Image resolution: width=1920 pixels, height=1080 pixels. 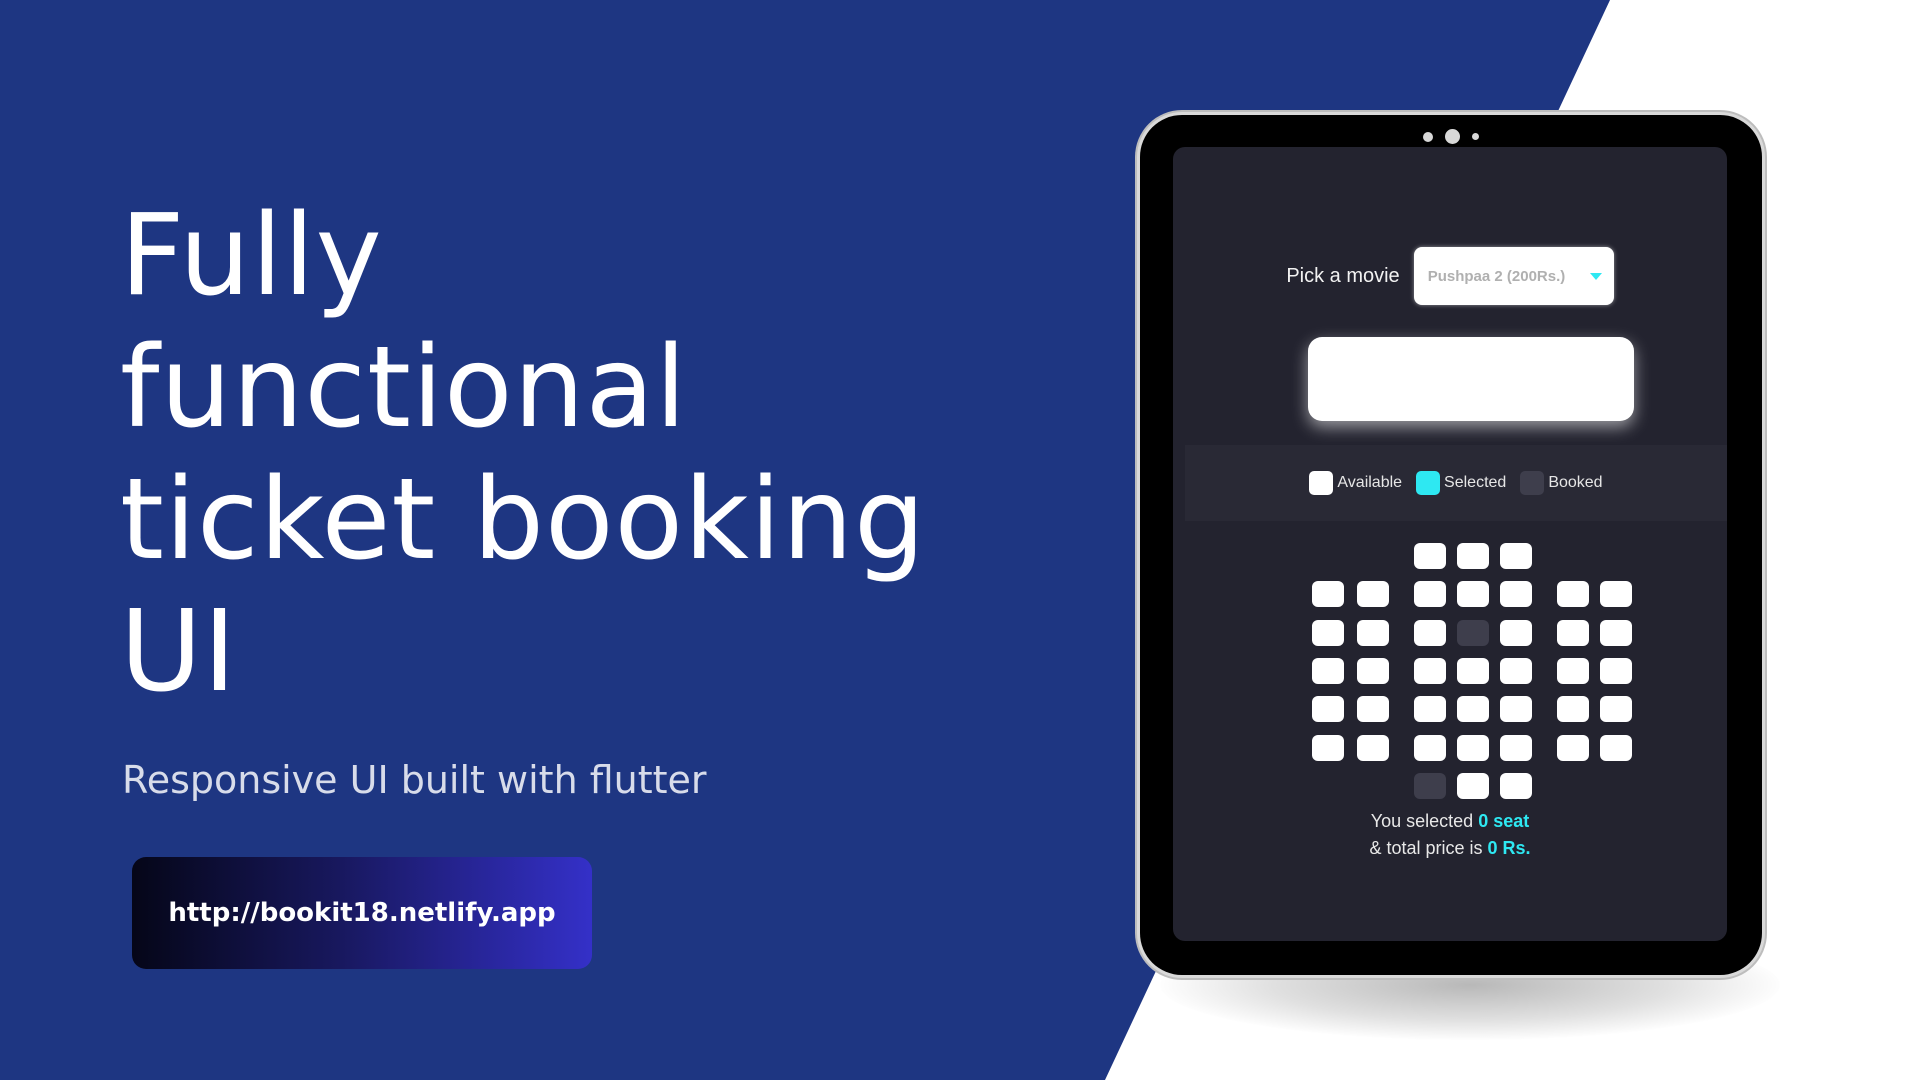 I want to click on camera-lens-icon, so click(x=1452, y=136).